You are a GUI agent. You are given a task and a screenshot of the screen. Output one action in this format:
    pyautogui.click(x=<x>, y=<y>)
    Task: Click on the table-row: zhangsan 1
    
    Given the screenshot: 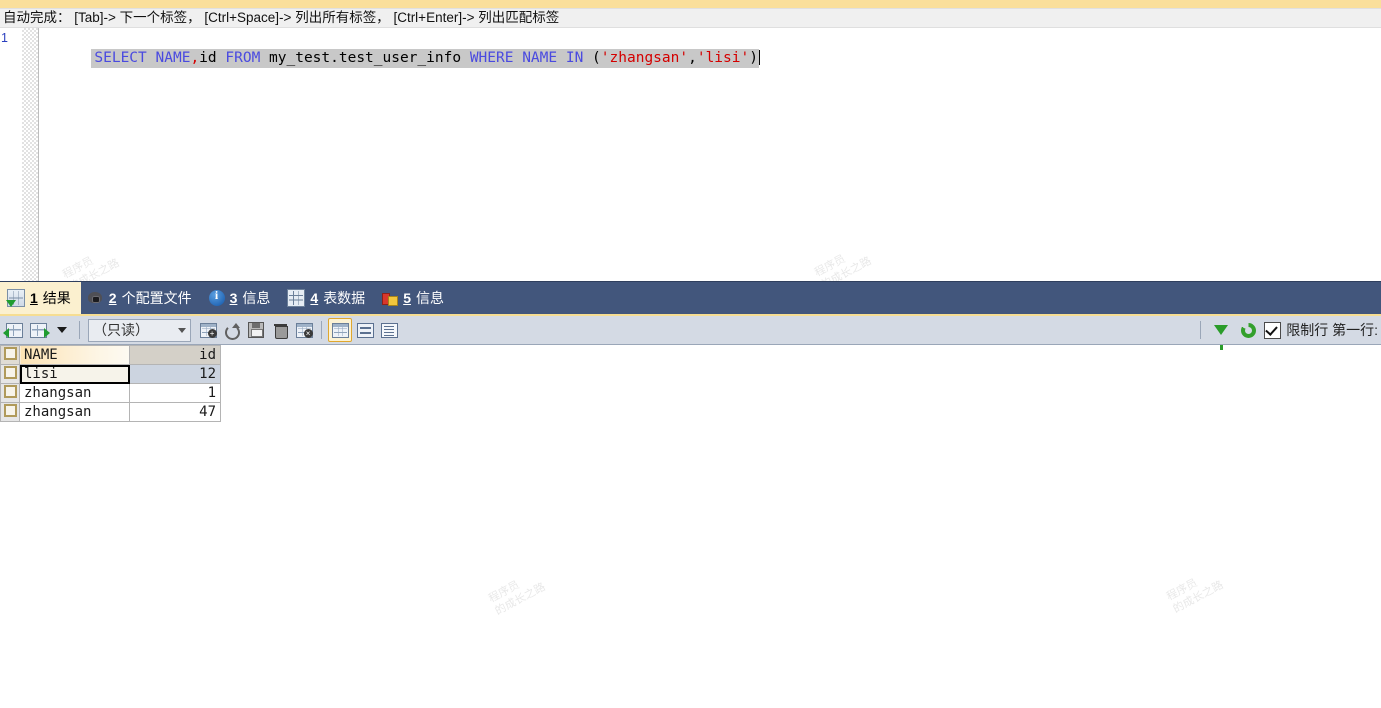 What is the action you would take?
    pyautogui.click(x=110, y=393)
    